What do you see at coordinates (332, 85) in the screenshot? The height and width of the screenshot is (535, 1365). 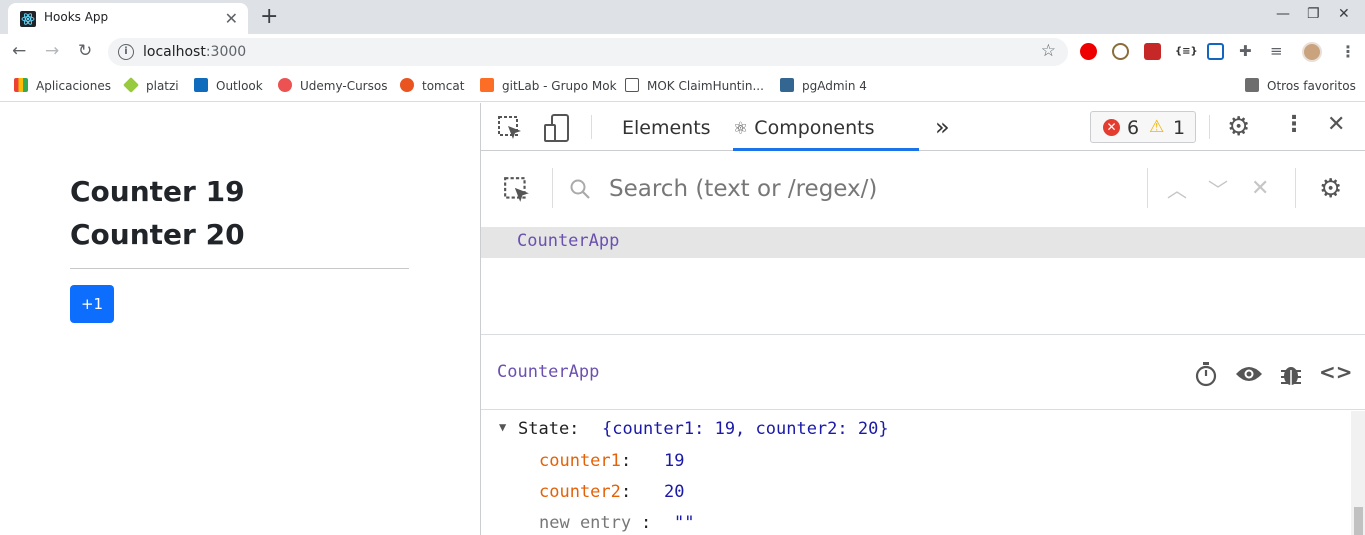 I see `bookmark-udemy: Udemy-Cursos` at bounding box center [332, 85].